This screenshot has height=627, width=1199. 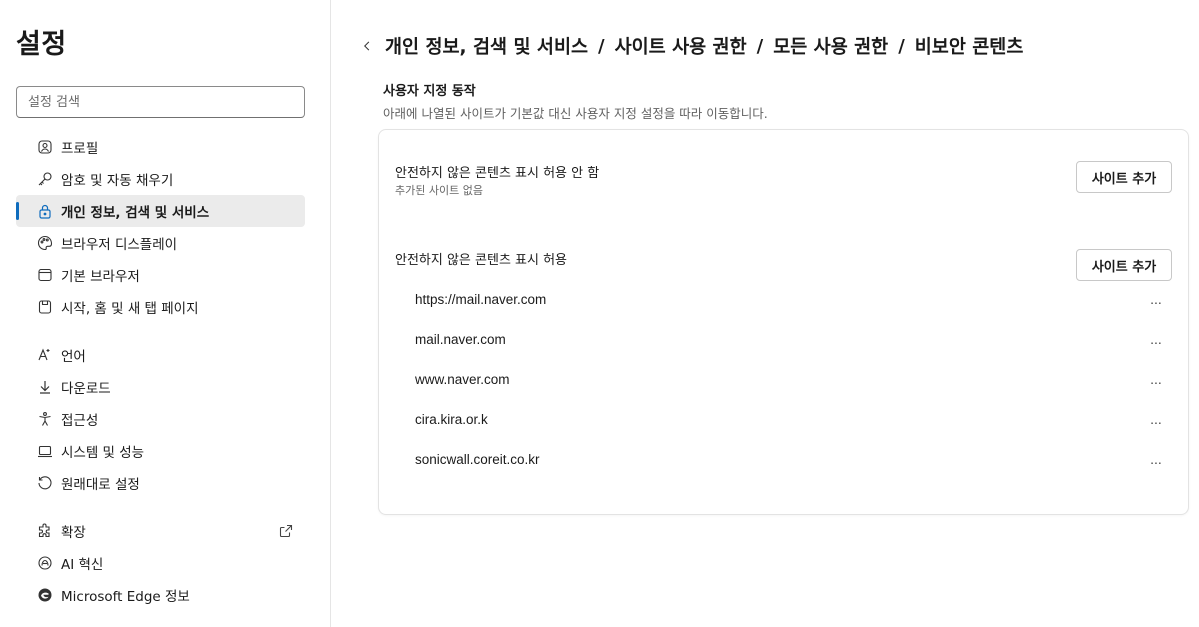 What do you see at coordinates (119, 245) in the screenshot?
I see `sidebar-item-label: 브라우저 디스플레이` at bounding box center [119, 245].